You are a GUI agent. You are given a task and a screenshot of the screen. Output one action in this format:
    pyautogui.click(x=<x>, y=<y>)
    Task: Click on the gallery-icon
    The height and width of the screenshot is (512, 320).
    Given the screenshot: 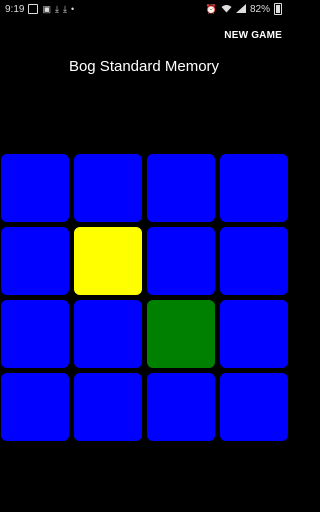 What is the action you would take?
    pyautogui.click(x=33, y=9)
    